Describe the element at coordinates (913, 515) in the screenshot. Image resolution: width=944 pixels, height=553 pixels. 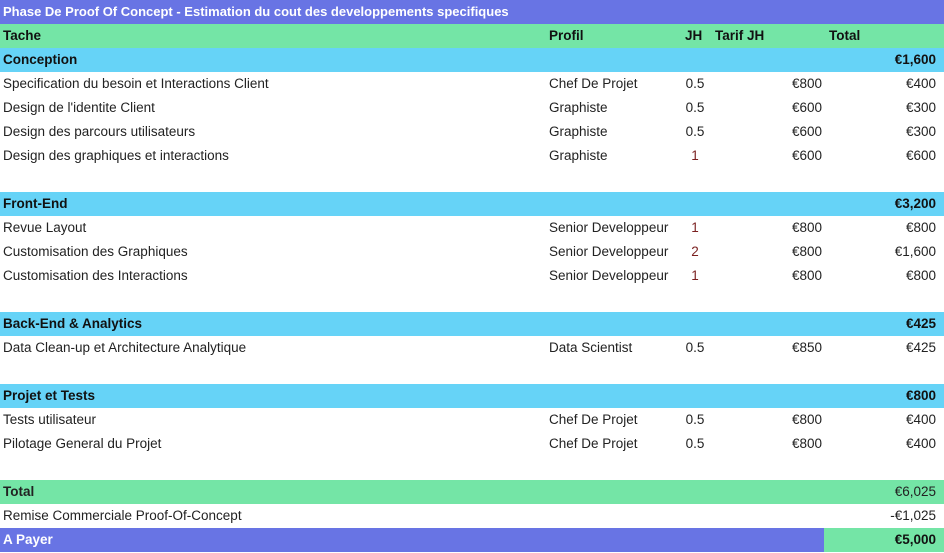
I see `remise-value: -€1,025` at that location.